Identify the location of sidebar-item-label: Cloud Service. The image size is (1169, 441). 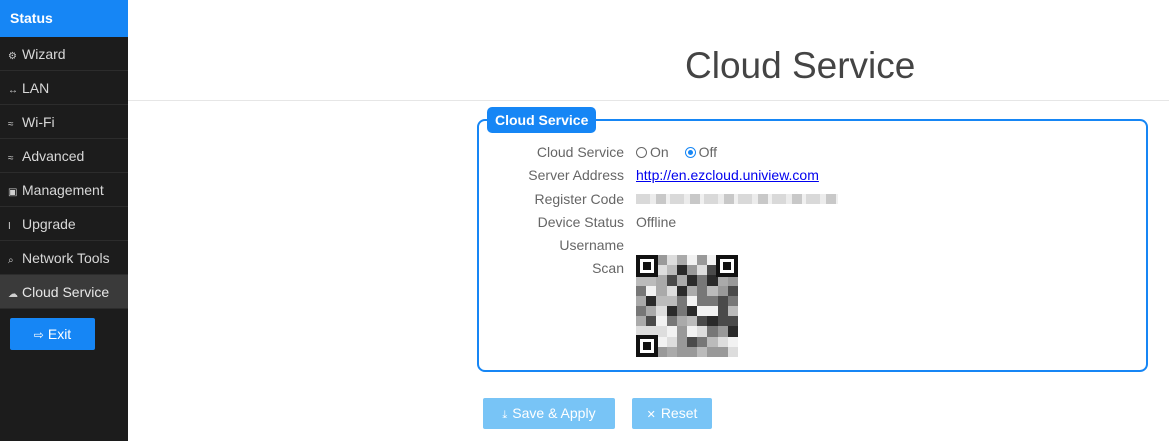
(66, 292).